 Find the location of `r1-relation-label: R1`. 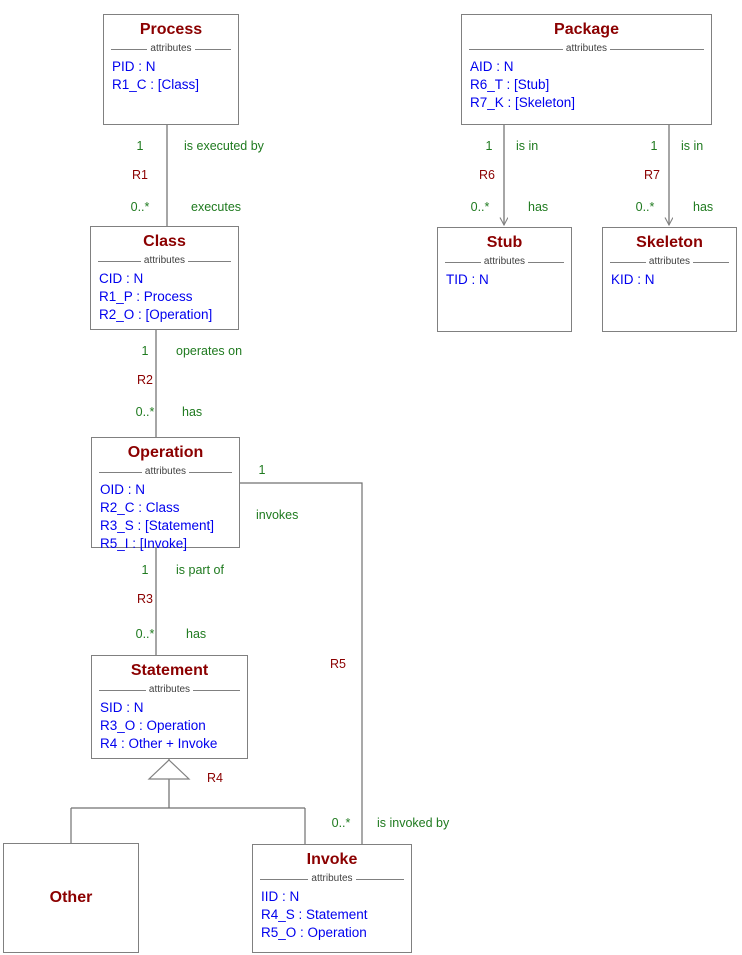

r1-relation-label: R1 is located at coordinates (140, 175).